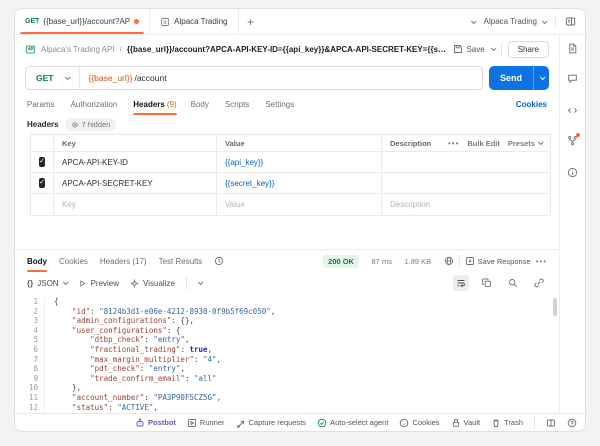 The image size is (600, 446). What do you see at coordinates (42, 104) in the screenshot?
I see `tab-params: Params` at bounding box center [42, 104].